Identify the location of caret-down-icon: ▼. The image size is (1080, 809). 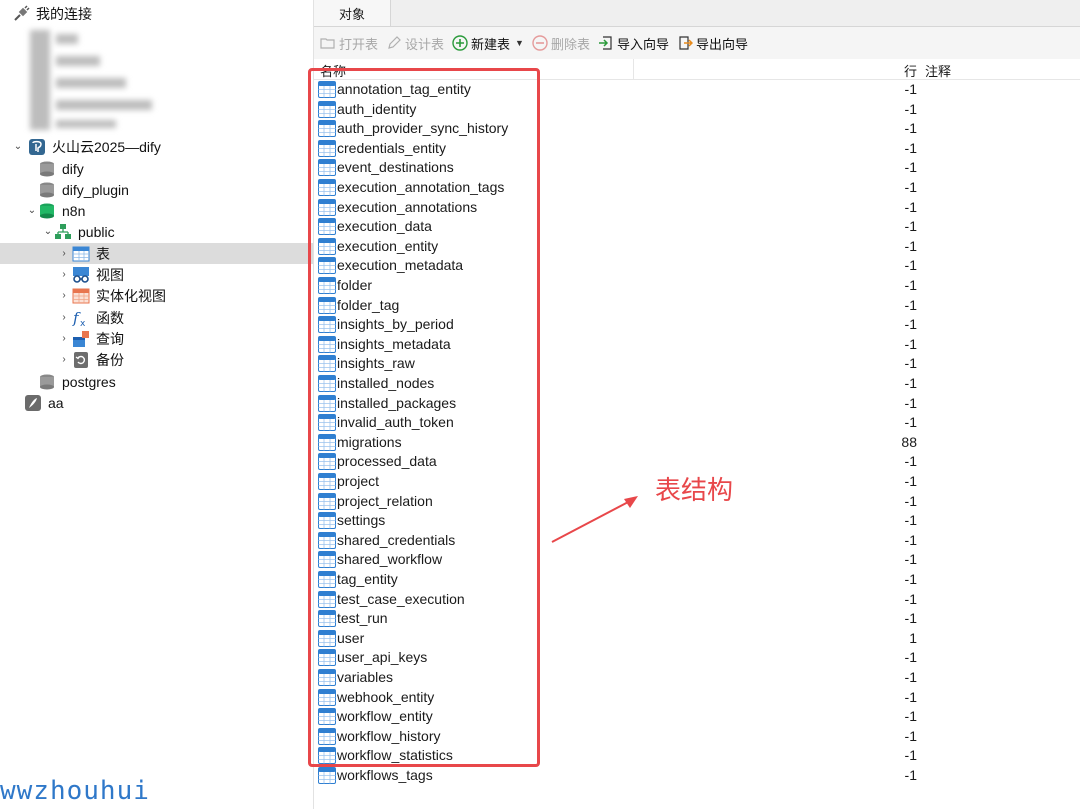
(519, 43).